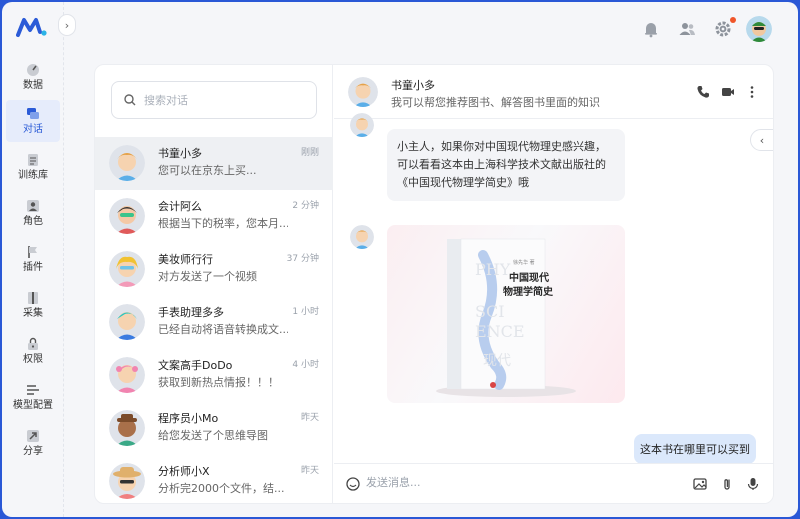 Image resolution: width=800 pixels, height=519 pixels. I want to click on sidebar-item-data: 数据, so click(33, 77).